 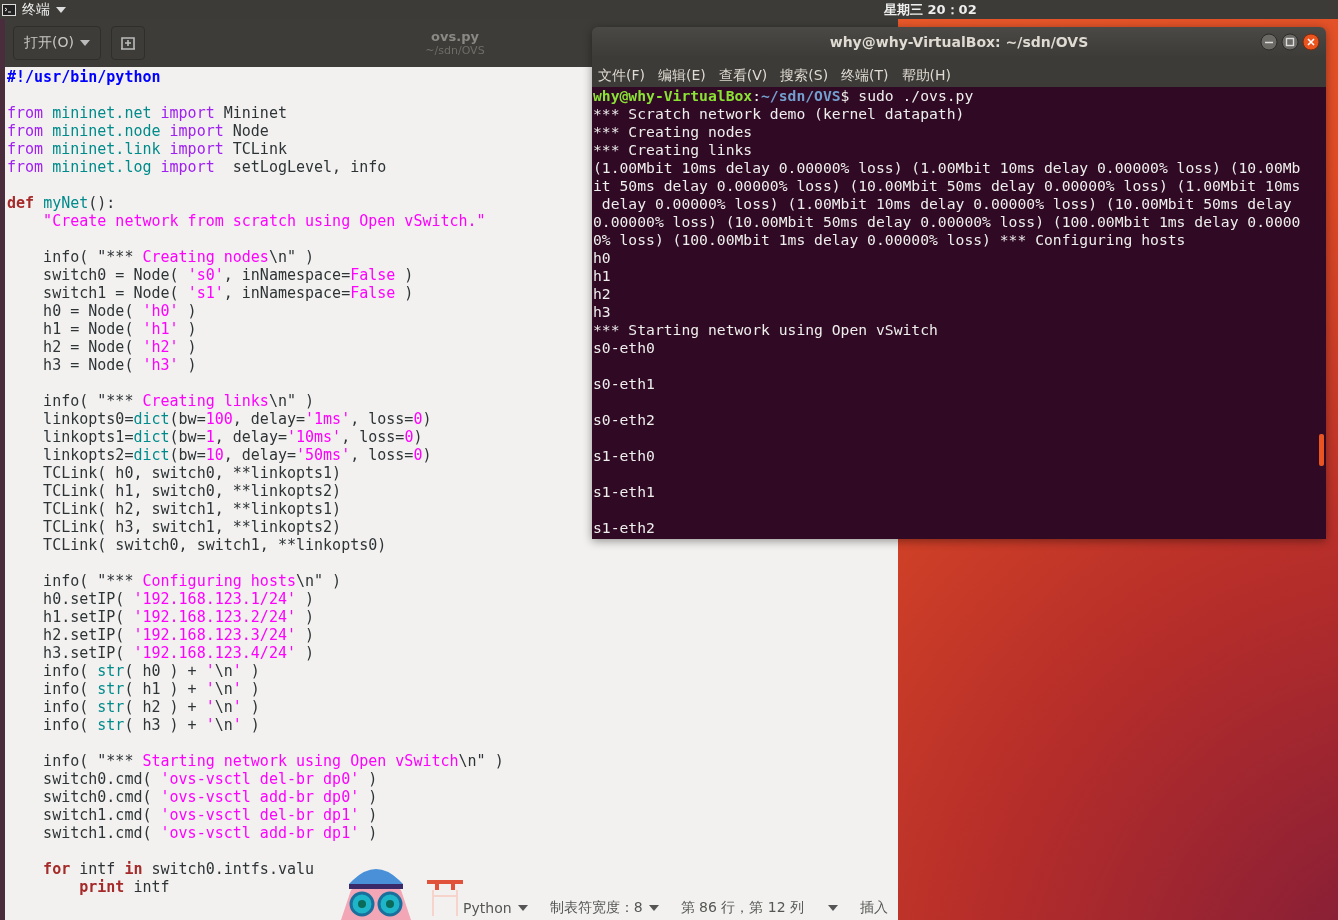 What do you see at coordinates (273, 761) in the screenshot?
I see `code-line: info( "*** Starting network using Open vSwitch\n" )` at bounding box center [273, 761].